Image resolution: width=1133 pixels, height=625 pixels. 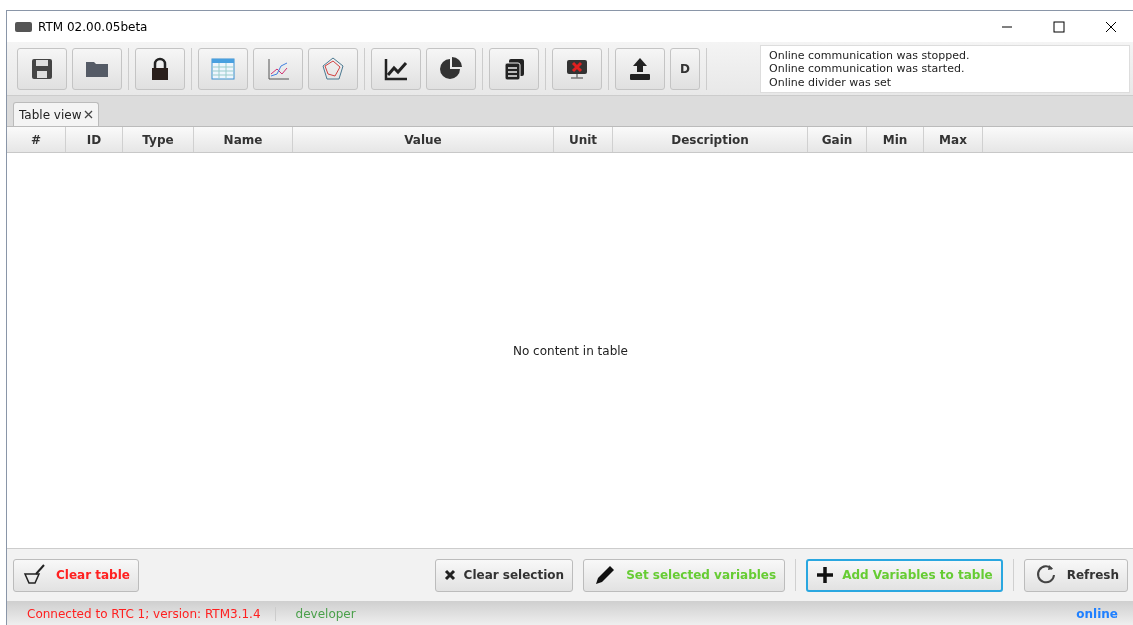 I want to click on action-button: Refresh, so click(x=1075, y=575).